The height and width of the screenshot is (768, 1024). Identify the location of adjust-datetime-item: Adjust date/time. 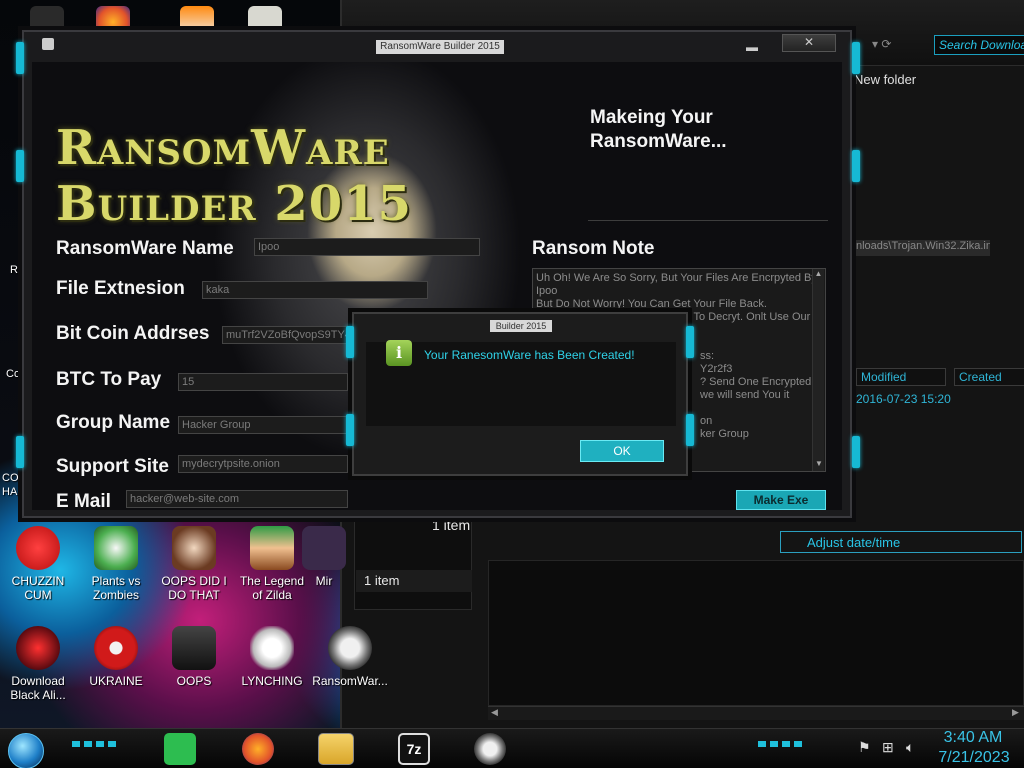
(901, 542).